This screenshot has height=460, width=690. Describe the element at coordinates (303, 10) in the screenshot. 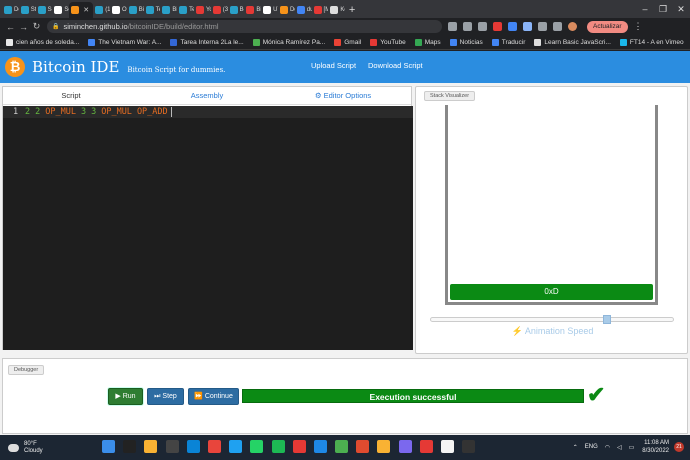

I see `browser-tab: du` at that location.